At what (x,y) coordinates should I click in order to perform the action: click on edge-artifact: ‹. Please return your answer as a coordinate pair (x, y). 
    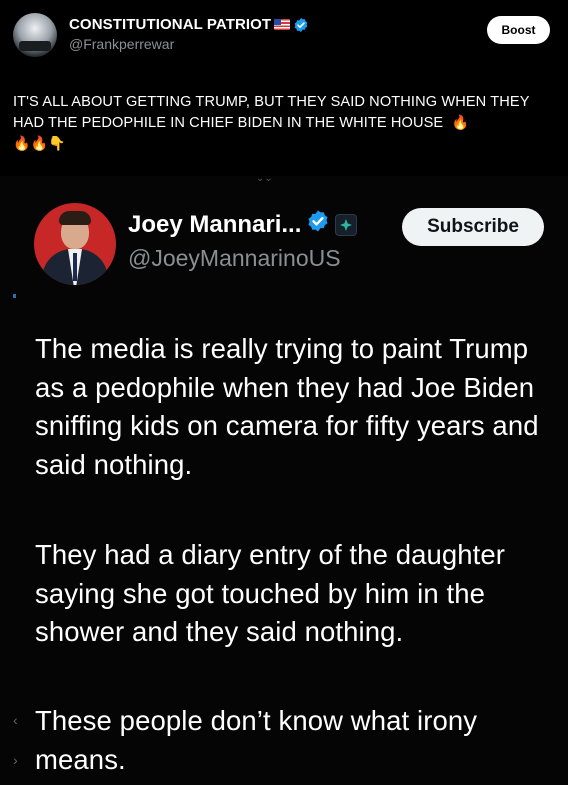
    Looking at the image, I should click on (15, 720).